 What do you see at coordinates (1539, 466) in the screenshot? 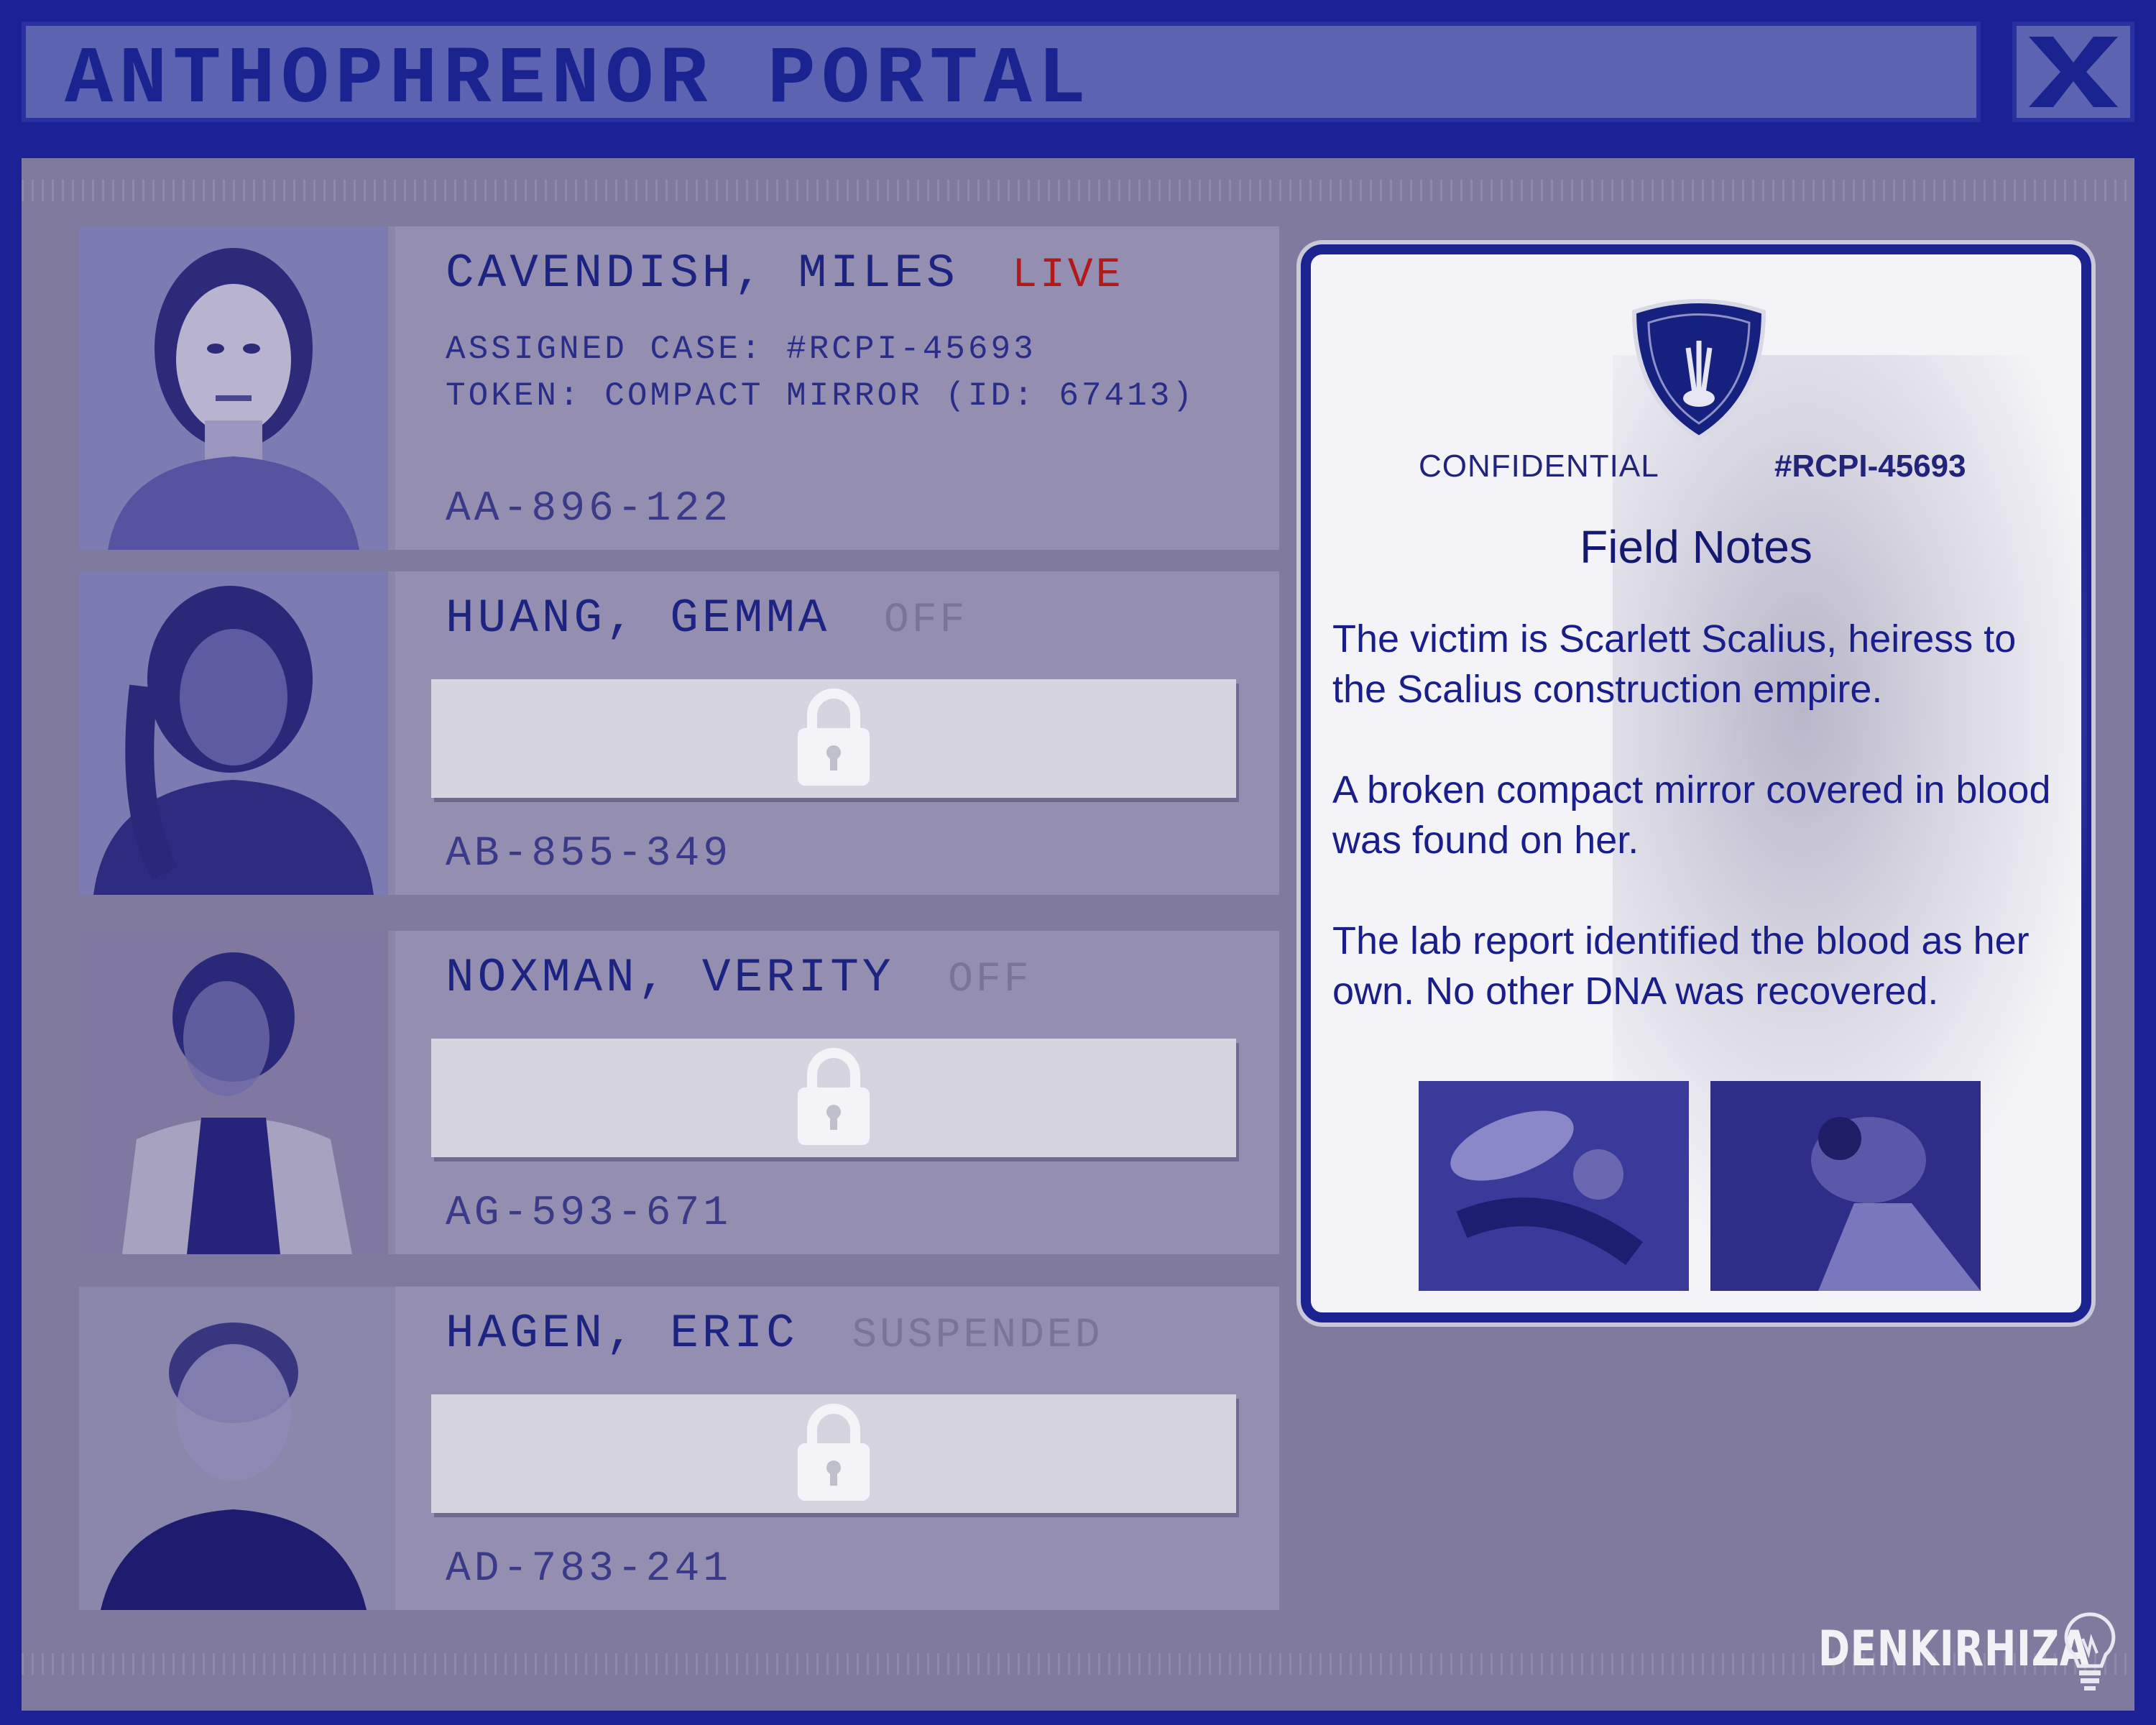
I see `classification-label: CONFIDENTIAL` at bounding box center [1539, 466].